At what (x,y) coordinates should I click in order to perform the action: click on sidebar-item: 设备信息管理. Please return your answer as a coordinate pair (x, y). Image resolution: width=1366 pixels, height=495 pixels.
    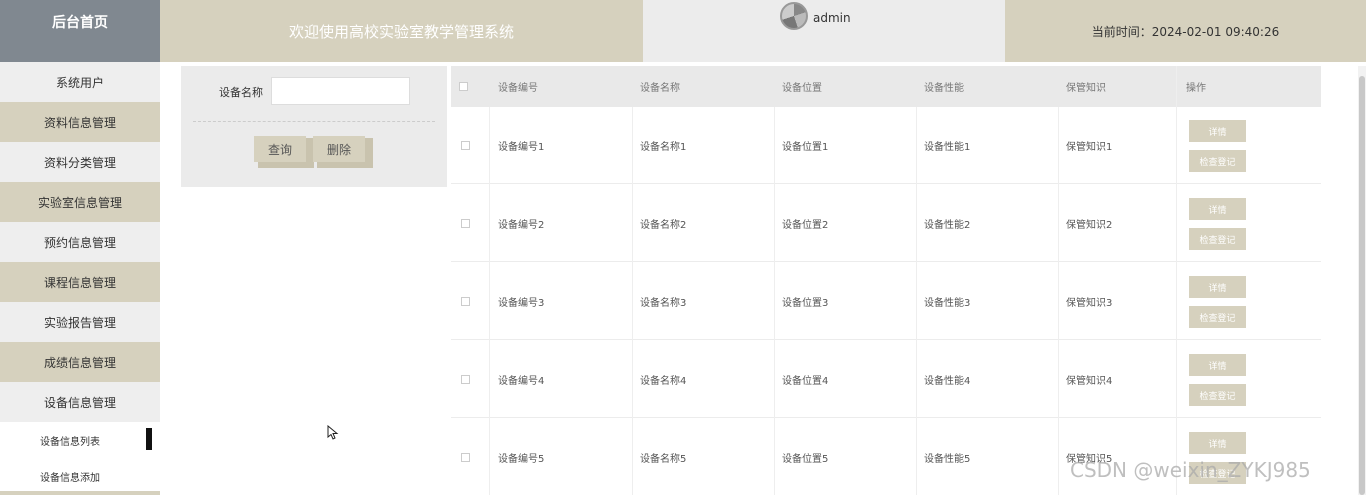
    Looking at the image, I should click on (80, 402).